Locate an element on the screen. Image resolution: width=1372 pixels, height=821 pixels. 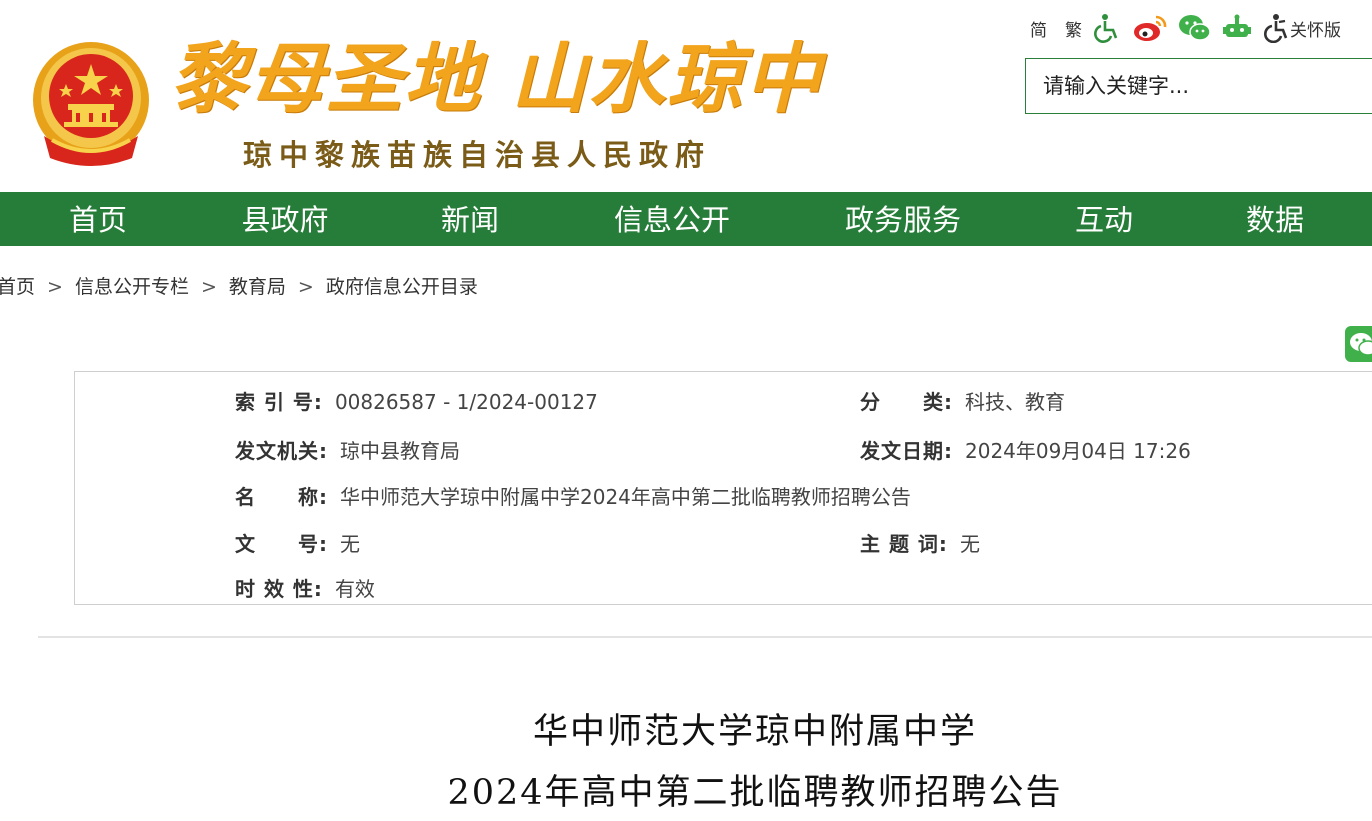
field-document-number: 文 号: 无 is located at coordinates (297, 542).